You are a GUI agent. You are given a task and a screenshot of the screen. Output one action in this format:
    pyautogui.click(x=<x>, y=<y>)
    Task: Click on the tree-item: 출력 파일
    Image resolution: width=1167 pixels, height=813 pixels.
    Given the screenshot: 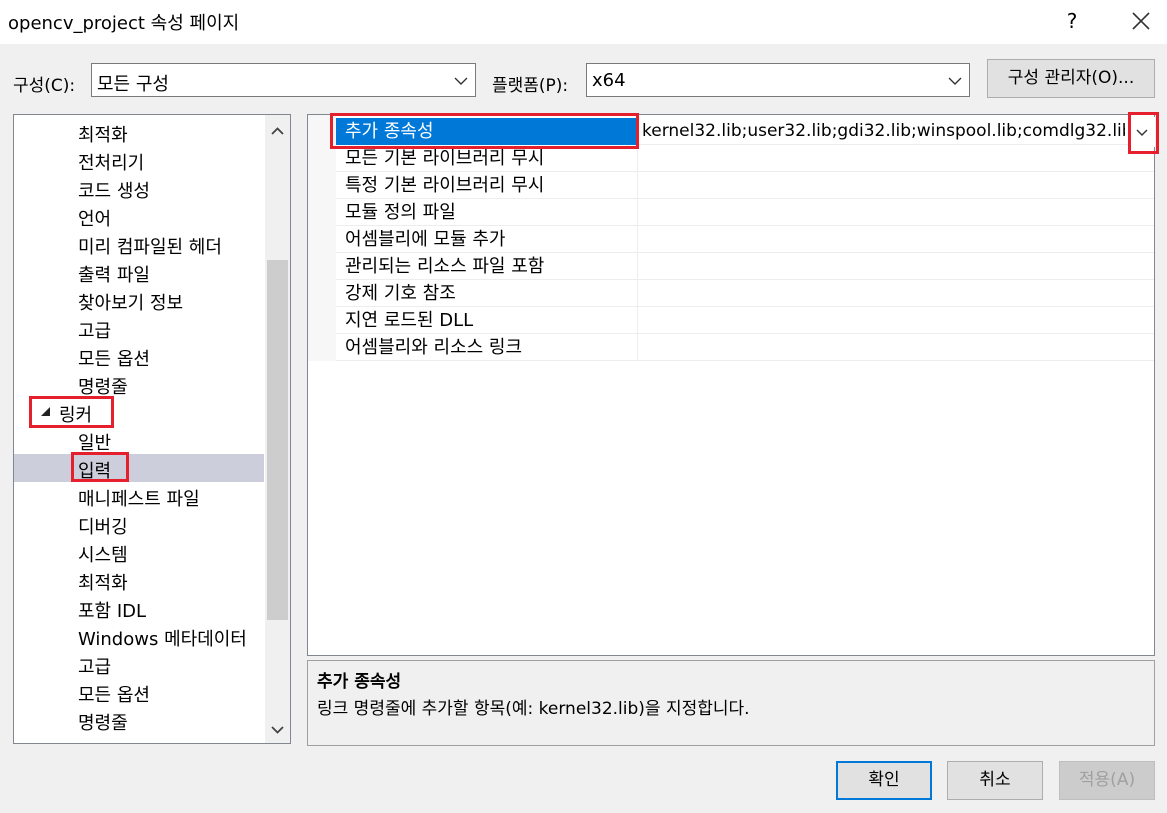 What is the action you would take?
    pyautogui.click(x=139, y=272)
    